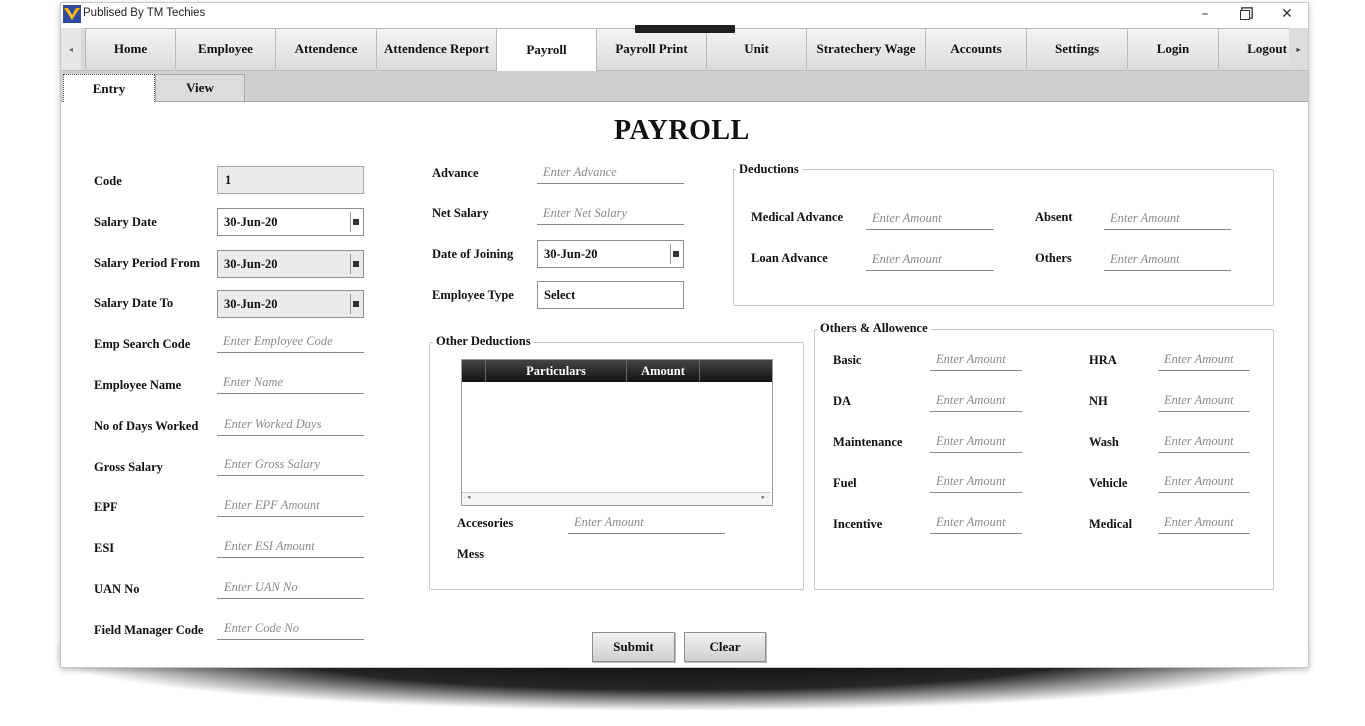  I want to click on accesories-input, so click(646, 523).